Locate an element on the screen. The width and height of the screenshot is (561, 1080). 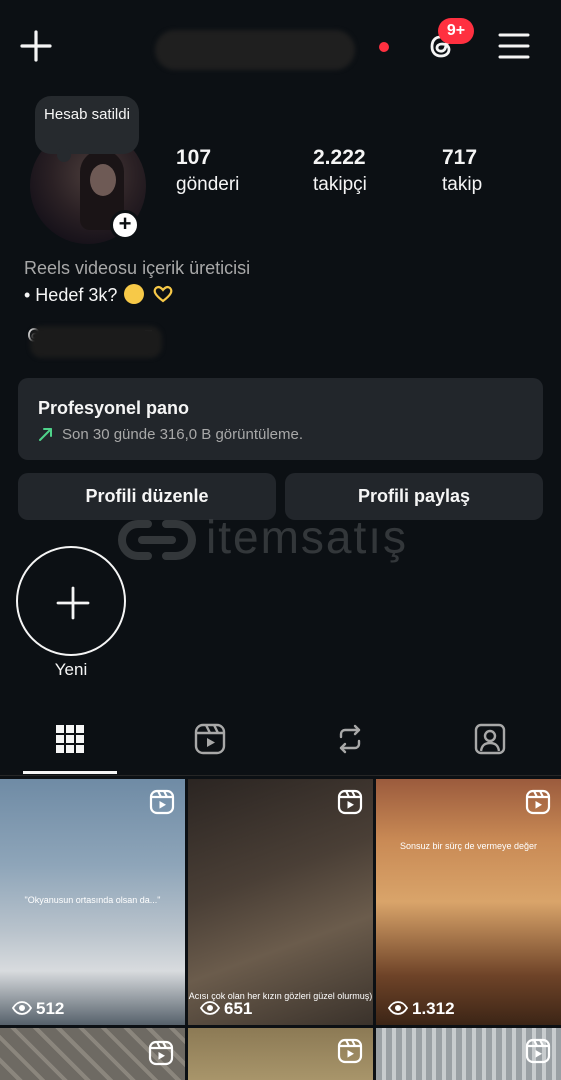
new-highlight-button is located at coordinates (71, 601).